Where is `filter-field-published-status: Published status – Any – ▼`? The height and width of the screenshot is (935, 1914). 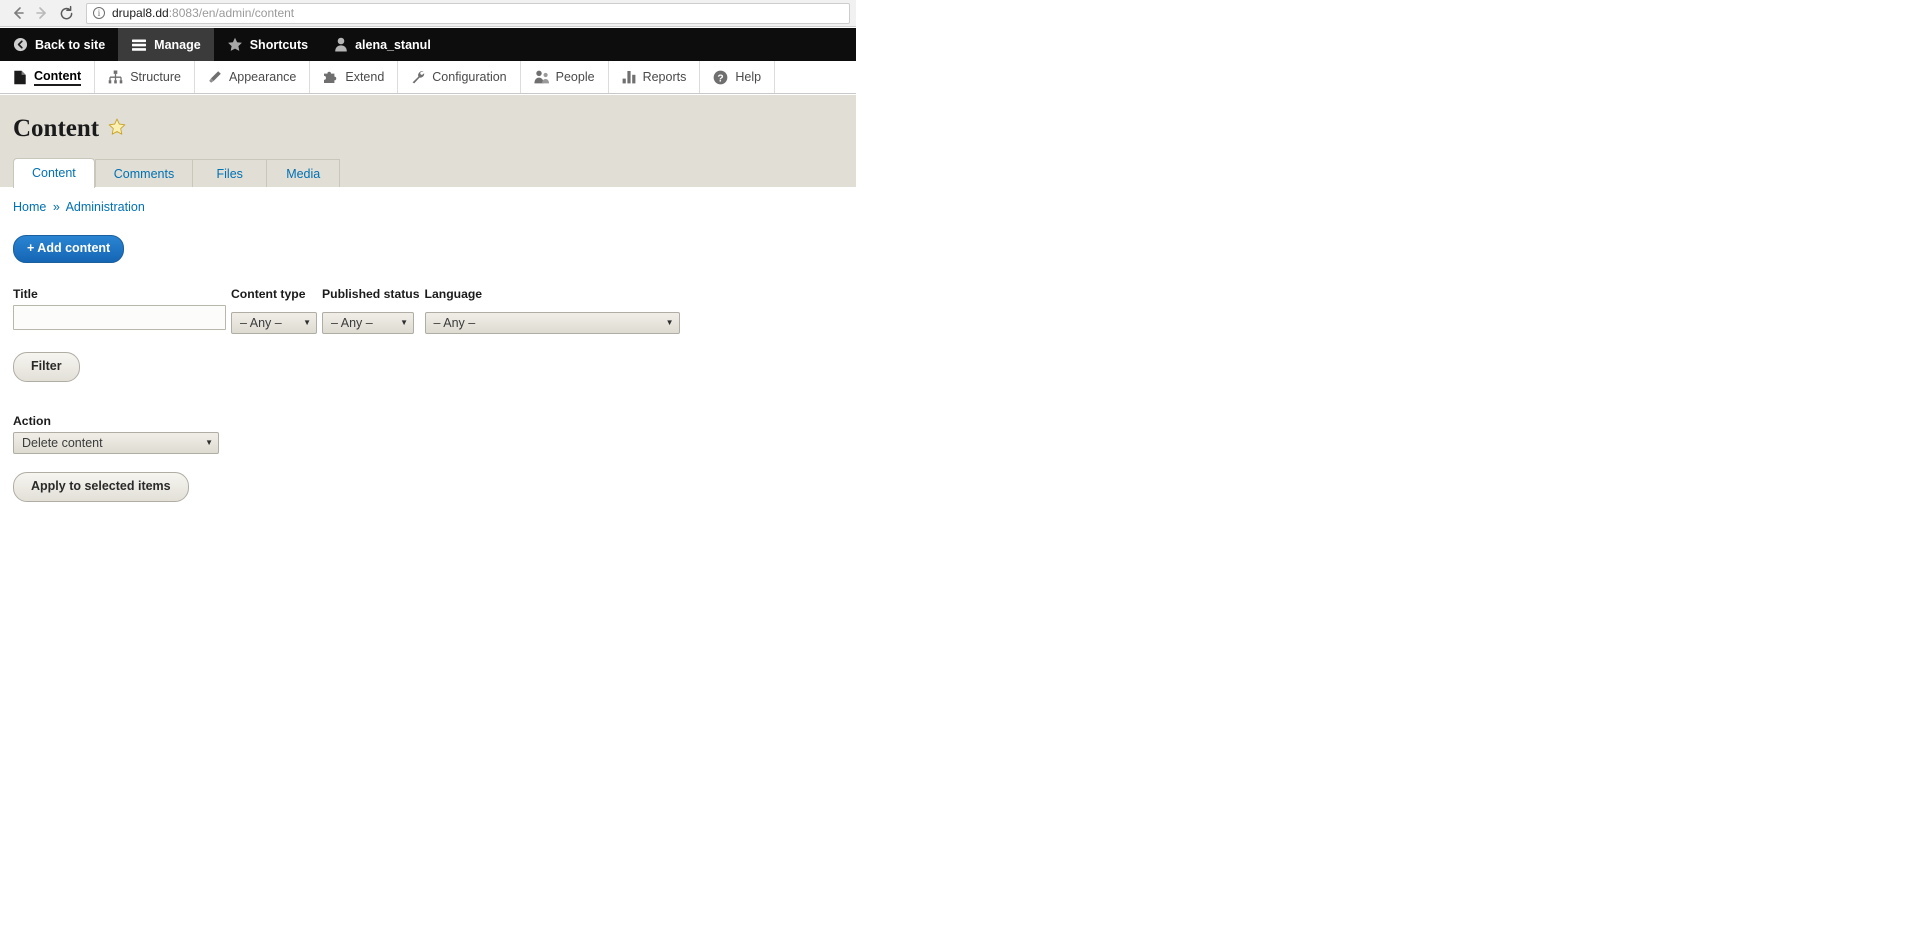 filter-field-published-status: Published status – Any – ▼ is located at coordinates (371, 310).